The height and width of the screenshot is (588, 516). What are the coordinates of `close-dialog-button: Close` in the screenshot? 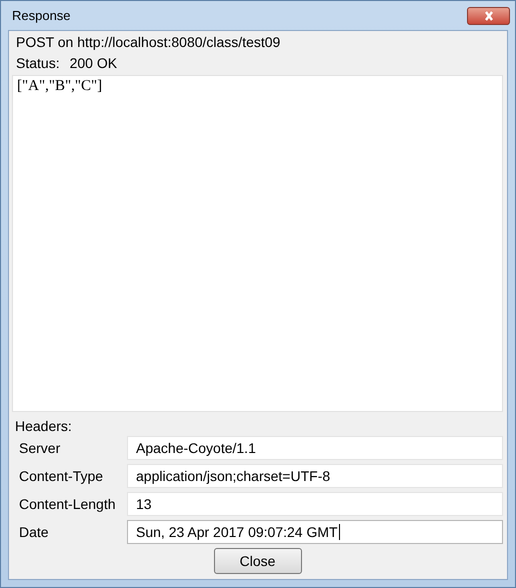 It's located at (258, 561).